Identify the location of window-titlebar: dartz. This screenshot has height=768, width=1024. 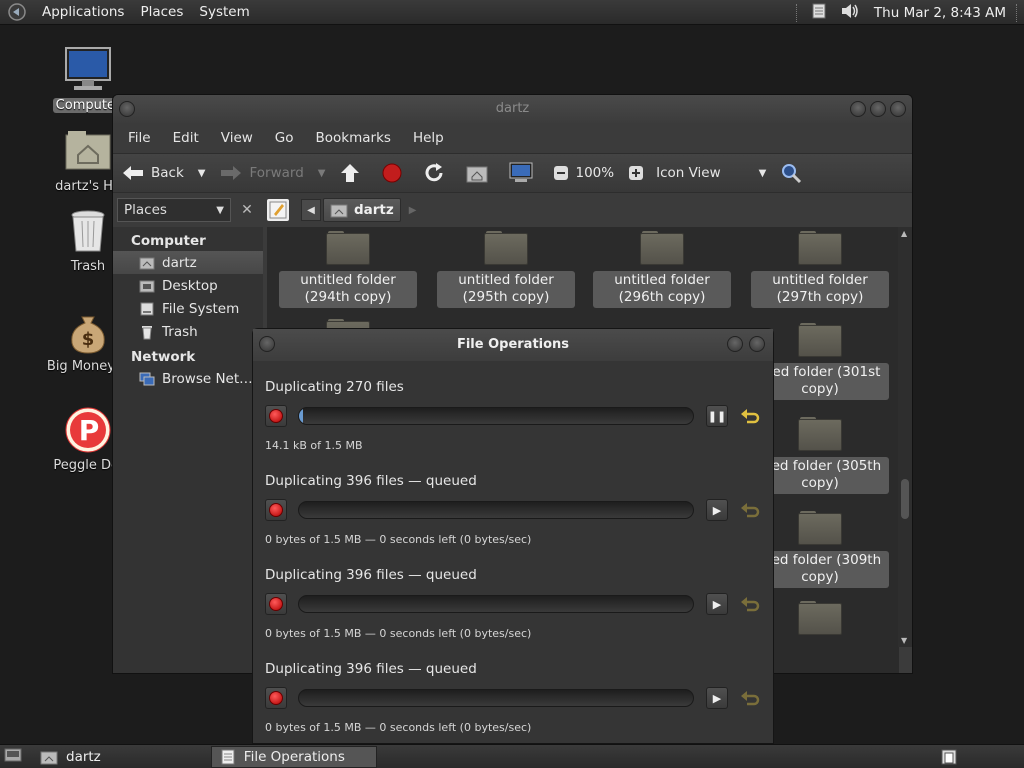
(512, 109).